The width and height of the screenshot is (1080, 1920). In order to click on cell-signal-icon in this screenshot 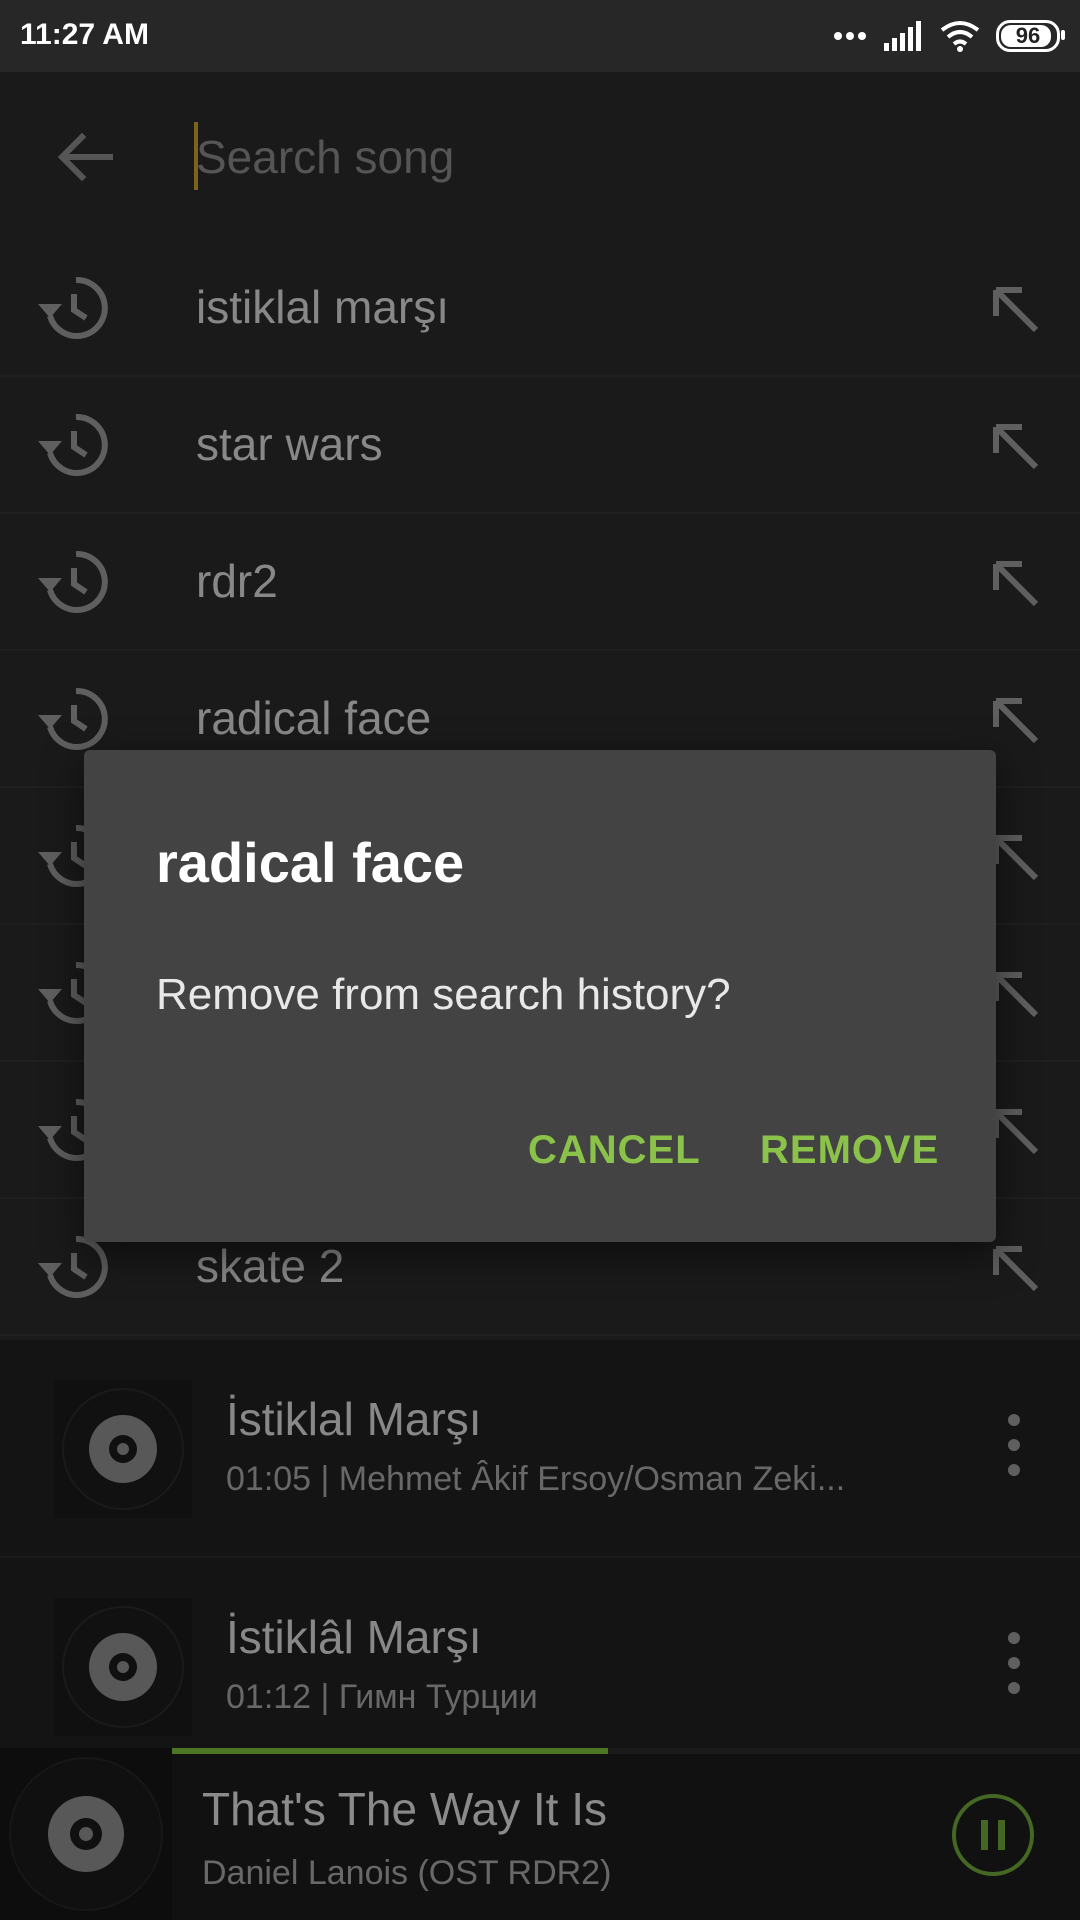, I will do `click(902, 36)`.